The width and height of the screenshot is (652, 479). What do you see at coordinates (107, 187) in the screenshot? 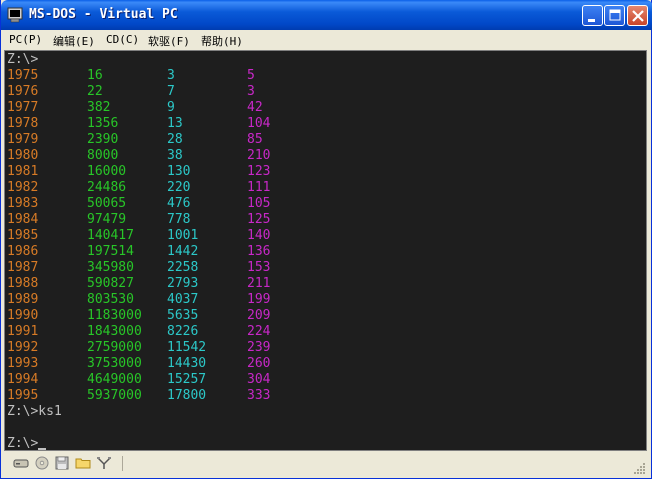
I see `console-cell-a: 24486` at bounding box center [107, 187].